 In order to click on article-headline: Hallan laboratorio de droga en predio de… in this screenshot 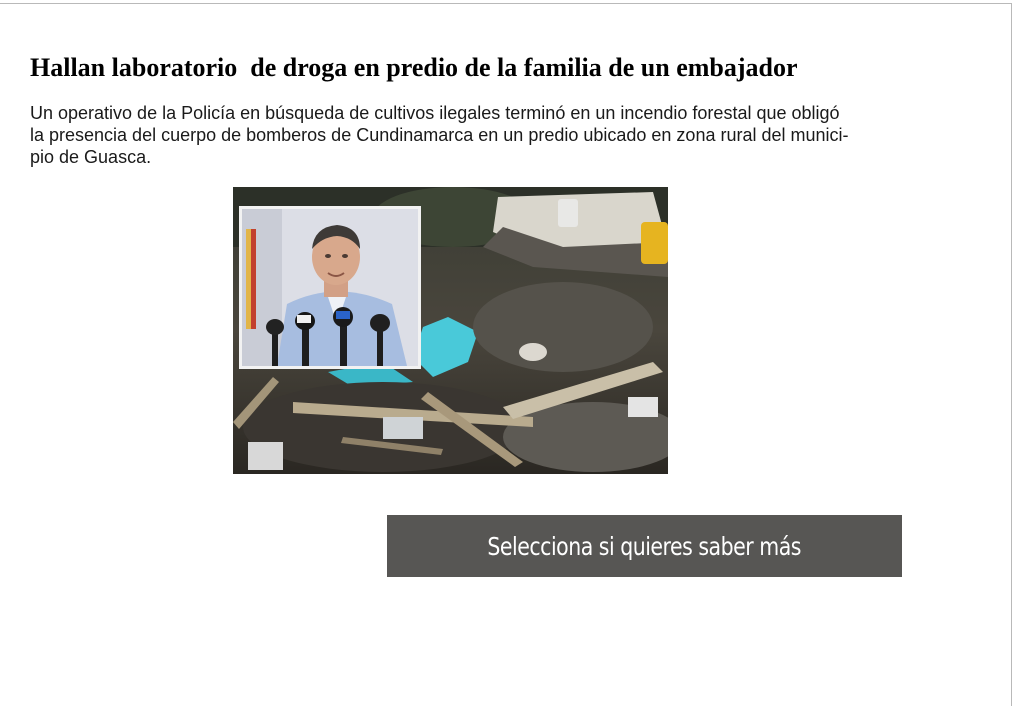, I will do `click(414, 67)`.